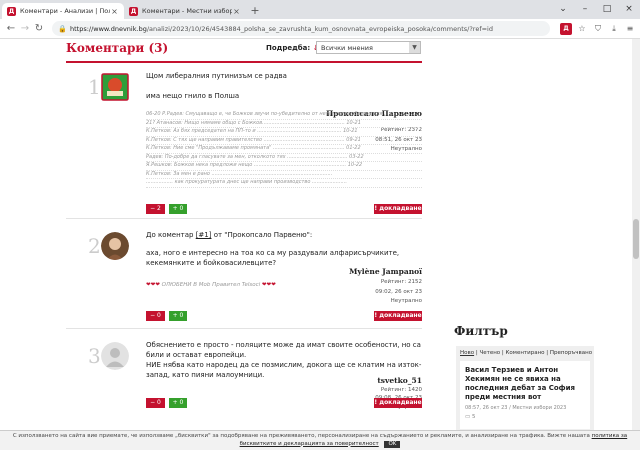 Image resolution: width=640 pixels, height=450 pixels. I want to click on tab-comments-elections: Д Коментари - Местни избори с ×, so click(185, 11).